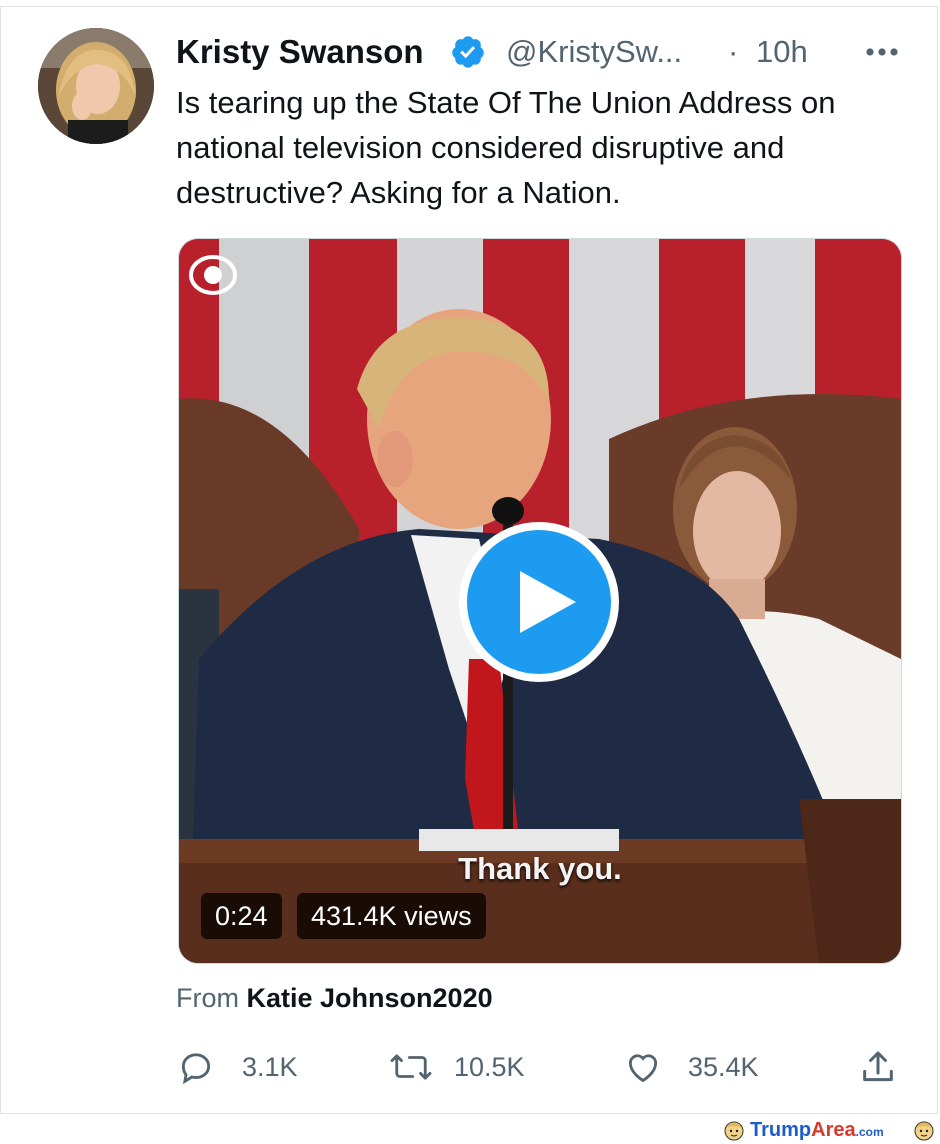  I want to click on display-name: Kristy Swanson, so click(300, 52).